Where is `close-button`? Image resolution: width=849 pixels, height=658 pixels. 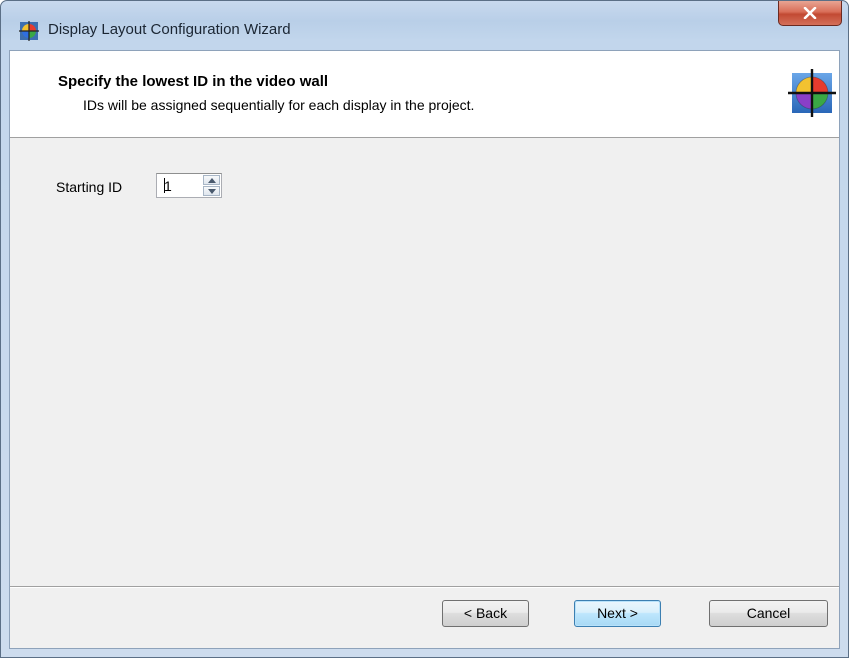 close-button is located at coordinates (810, 13).